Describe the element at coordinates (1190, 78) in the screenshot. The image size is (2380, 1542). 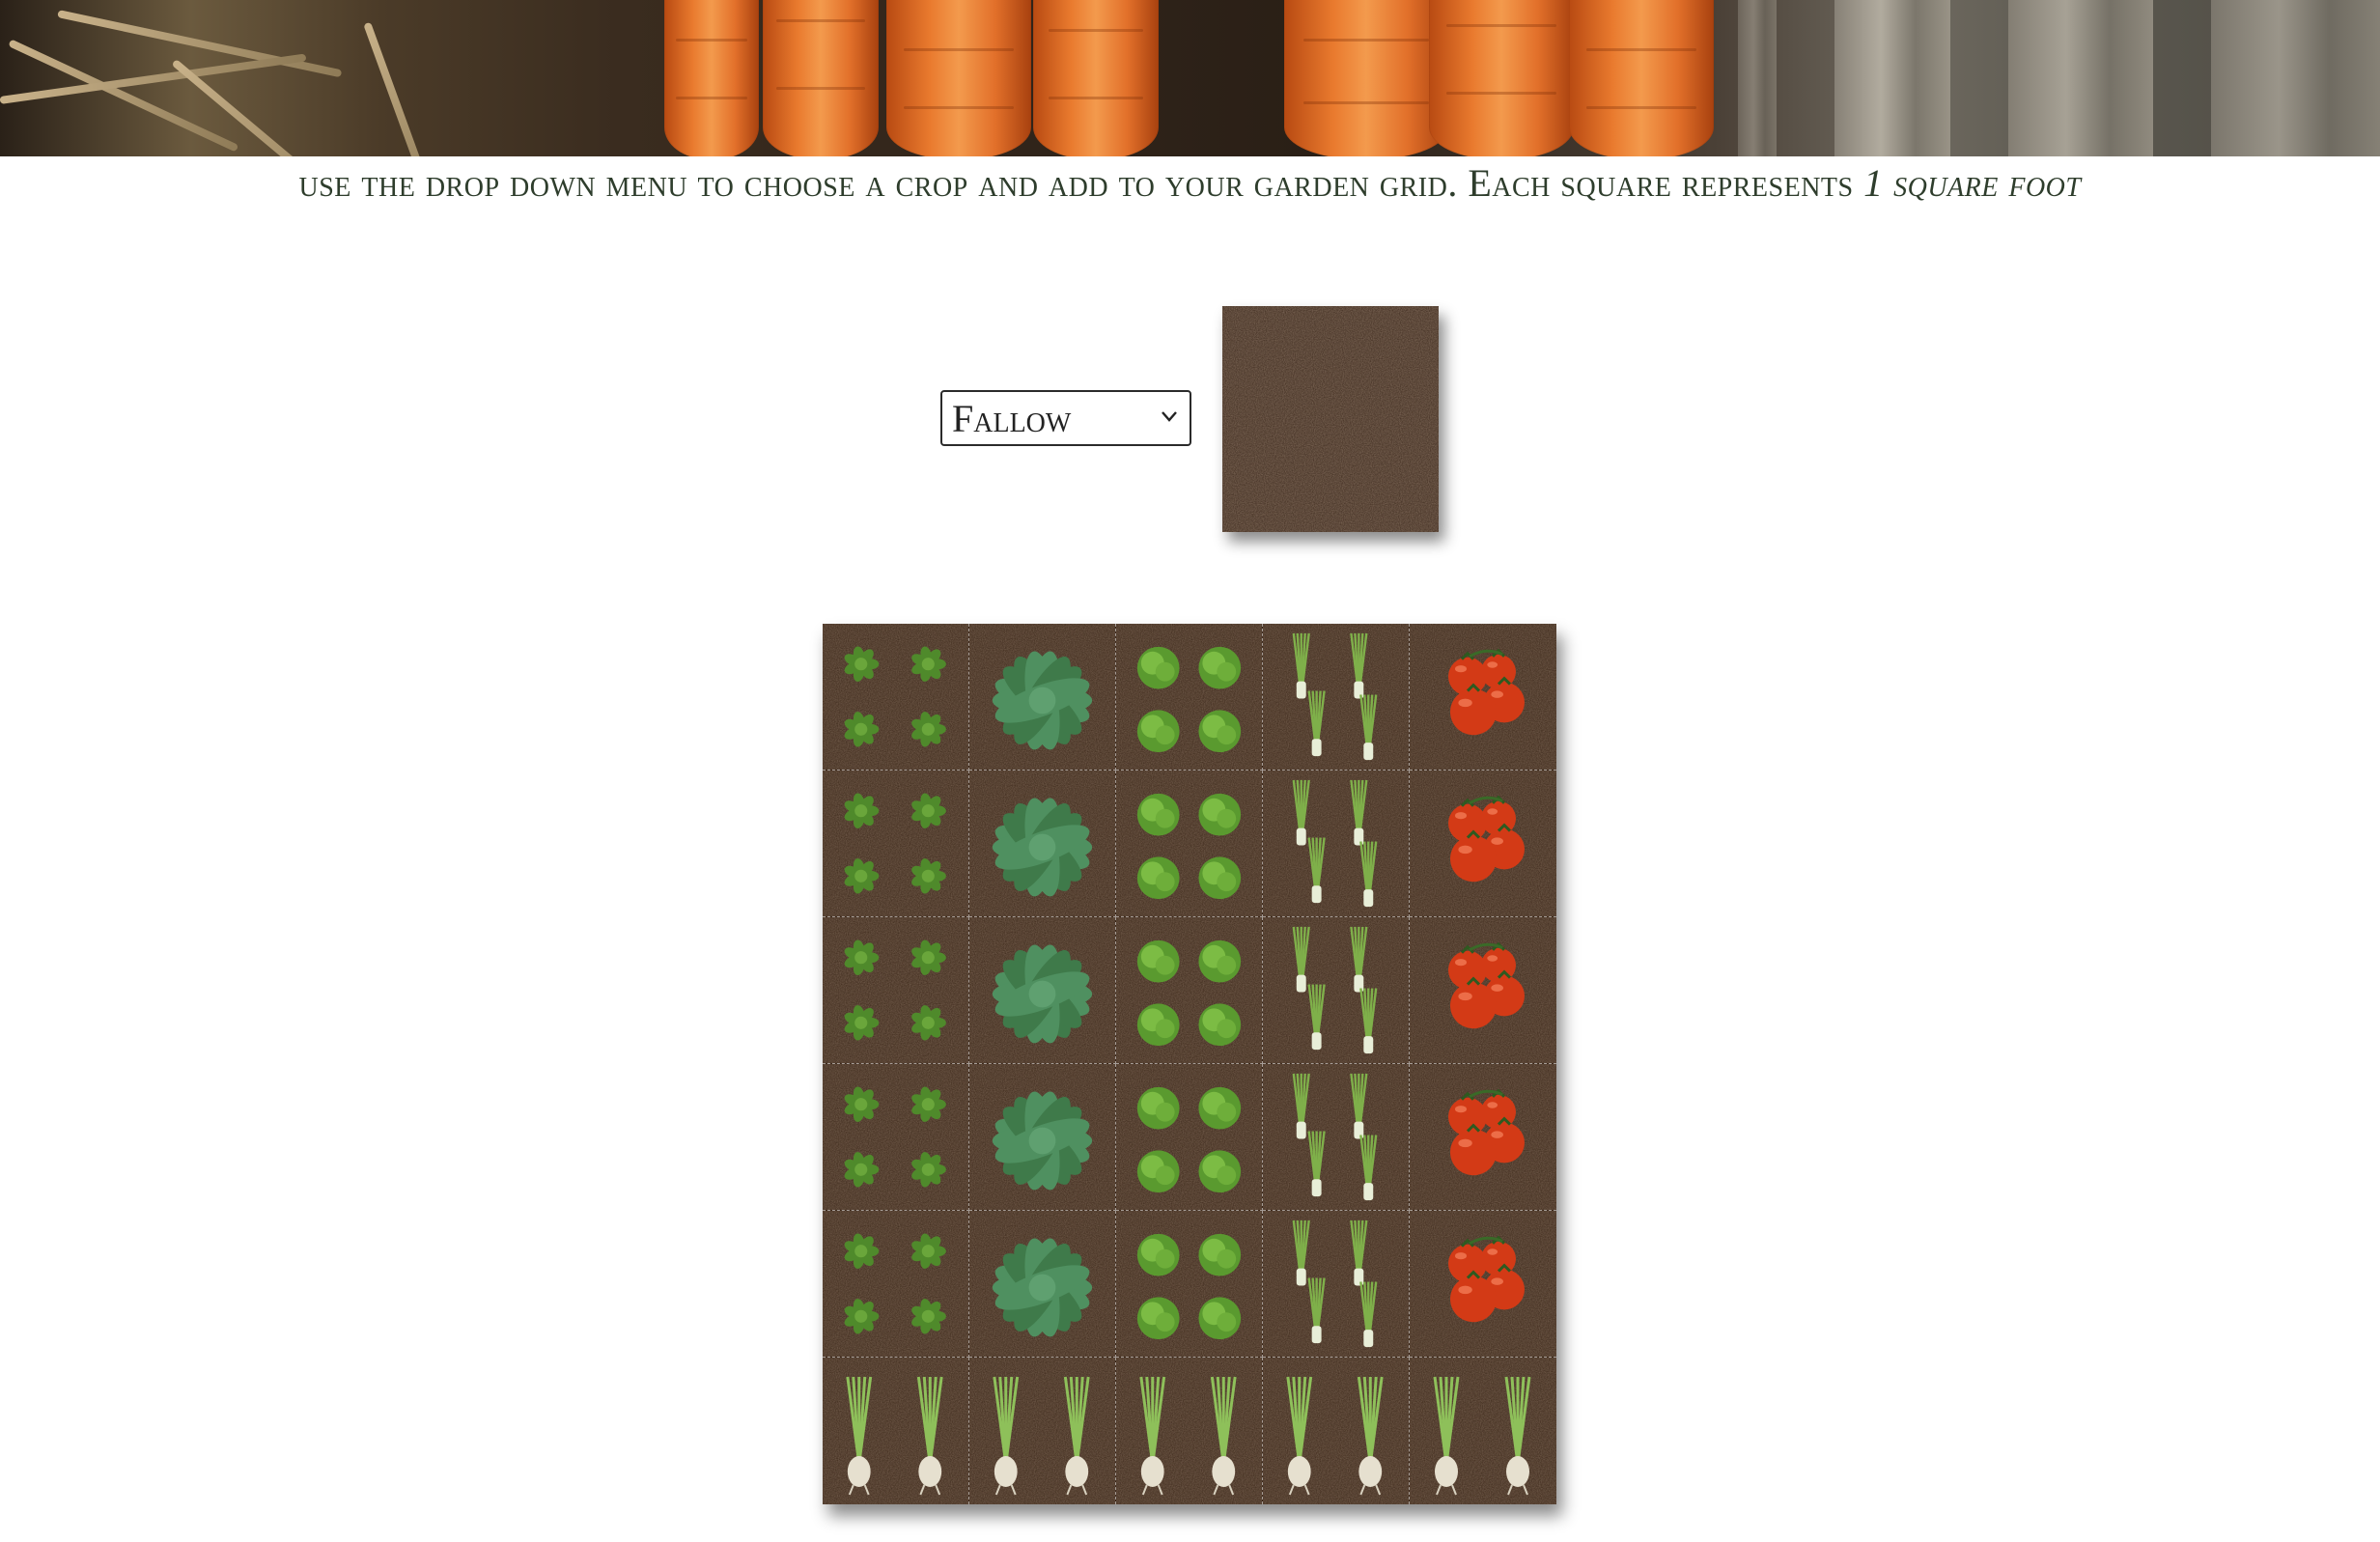
I see `header-banner-carrots` at that location.